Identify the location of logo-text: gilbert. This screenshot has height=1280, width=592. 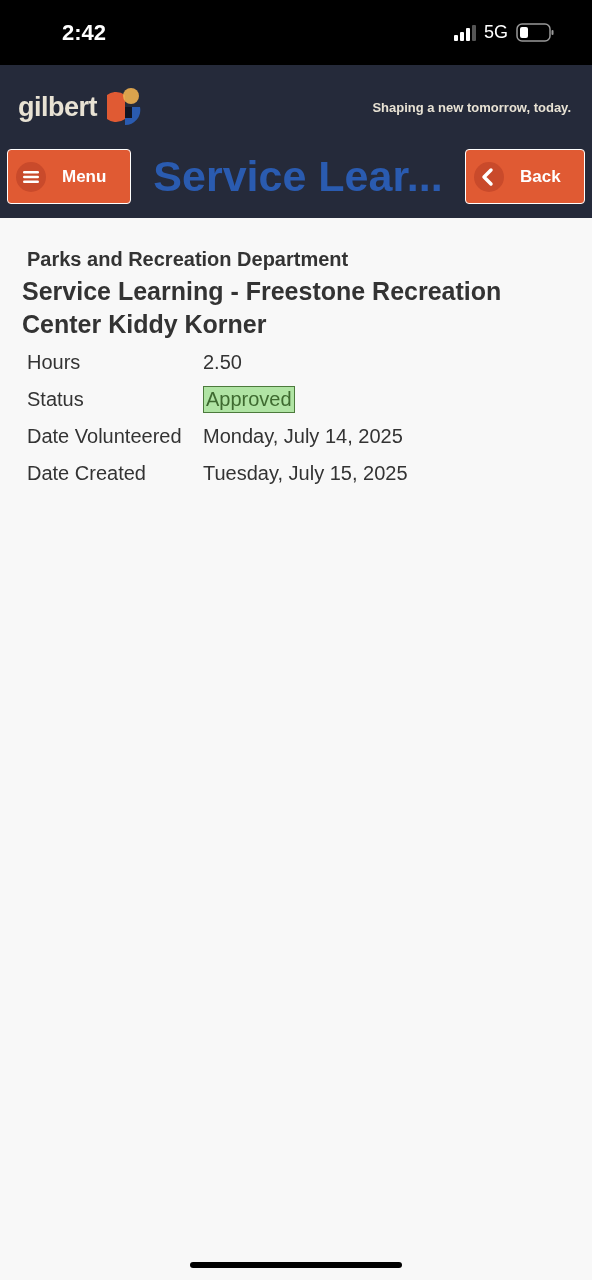
(57, 107).